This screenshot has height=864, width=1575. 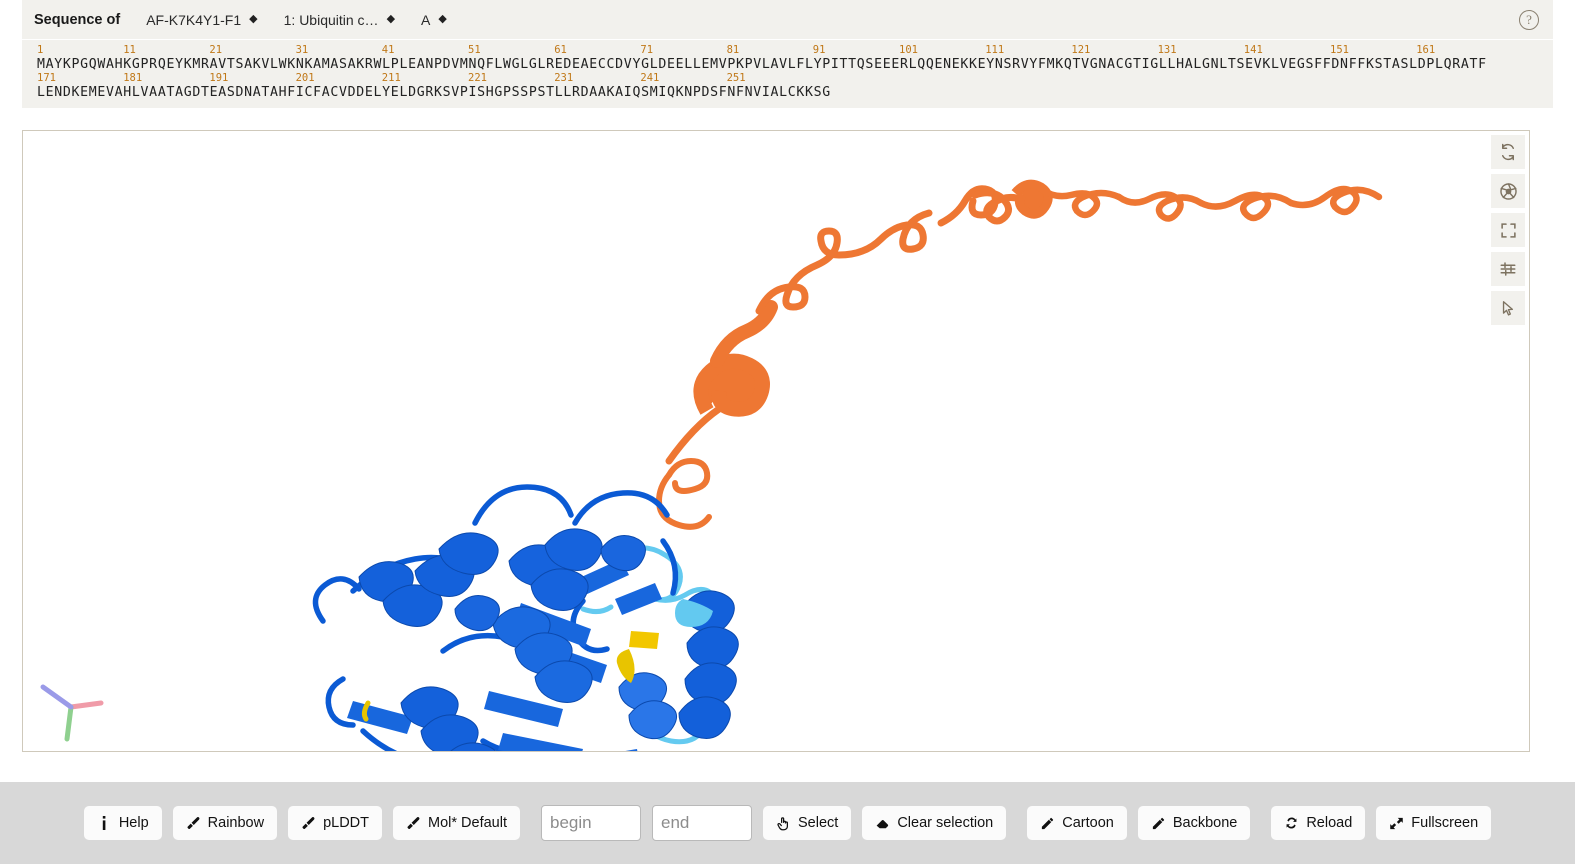 What do you see at coordinates (564, 78) in the screenshot?
I see `sequence-number-tick: 231` at bounding box center [564, 78].